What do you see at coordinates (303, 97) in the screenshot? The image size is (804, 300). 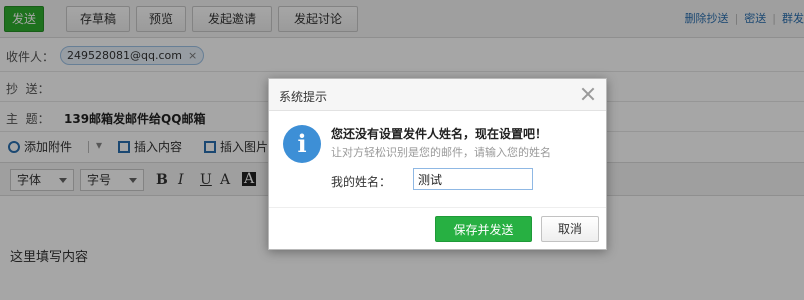 I see `dialog-title: 系统提示` at bounding box center [303, 97].